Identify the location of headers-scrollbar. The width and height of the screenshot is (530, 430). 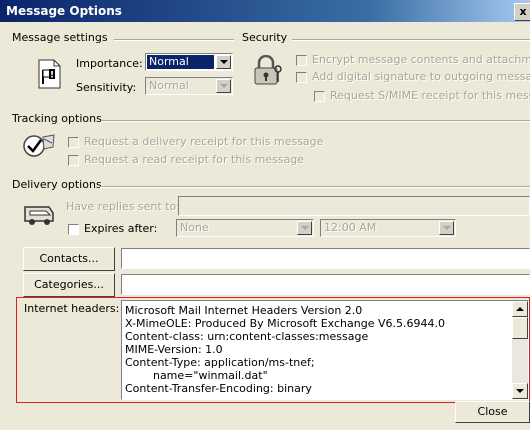
(520, 350).